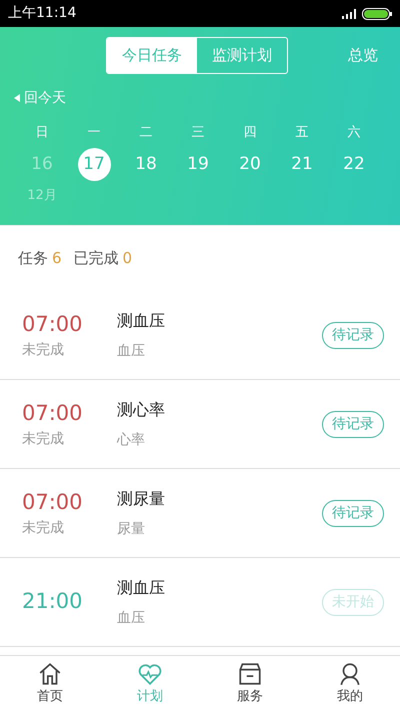 This screenshot has width=400, height=711. I want to click on overview-link: 总览, so click(363, 55).